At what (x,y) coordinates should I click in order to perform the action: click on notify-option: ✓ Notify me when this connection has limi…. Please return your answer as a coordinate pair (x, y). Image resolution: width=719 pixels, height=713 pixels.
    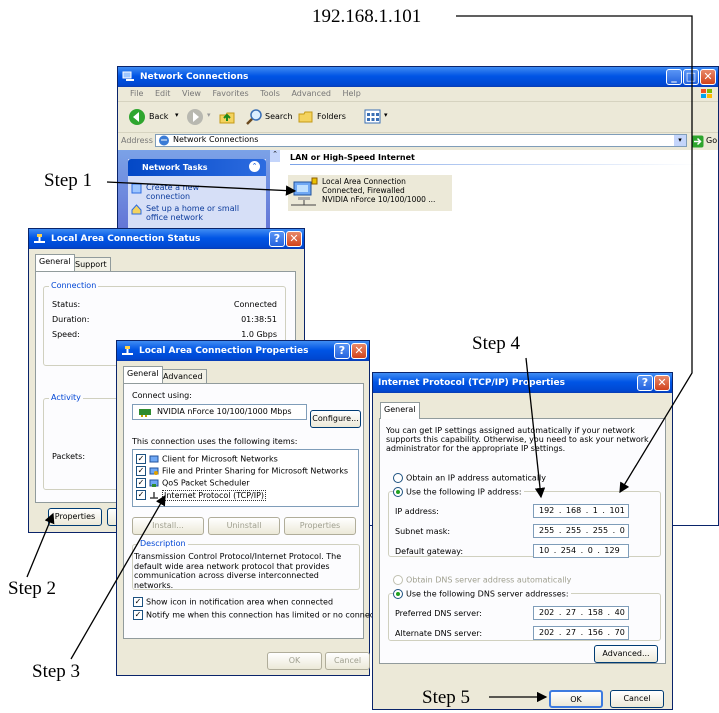
    Looking at the image, I should click on (263, 615).